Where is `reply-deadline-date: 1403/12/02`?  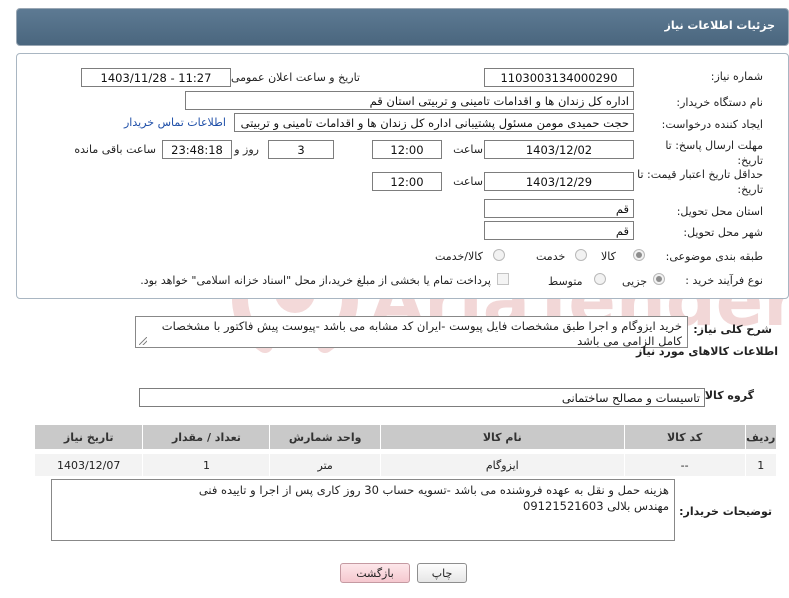
reply-deadline-date: 1403/12/02 is located at coordinates (559, 149).